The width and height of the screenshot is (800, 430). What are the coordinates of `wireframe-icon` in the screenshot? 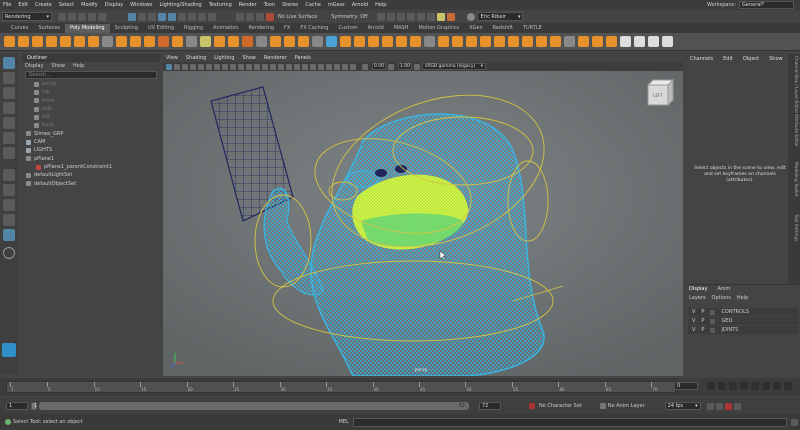 It's located at (257, 66).